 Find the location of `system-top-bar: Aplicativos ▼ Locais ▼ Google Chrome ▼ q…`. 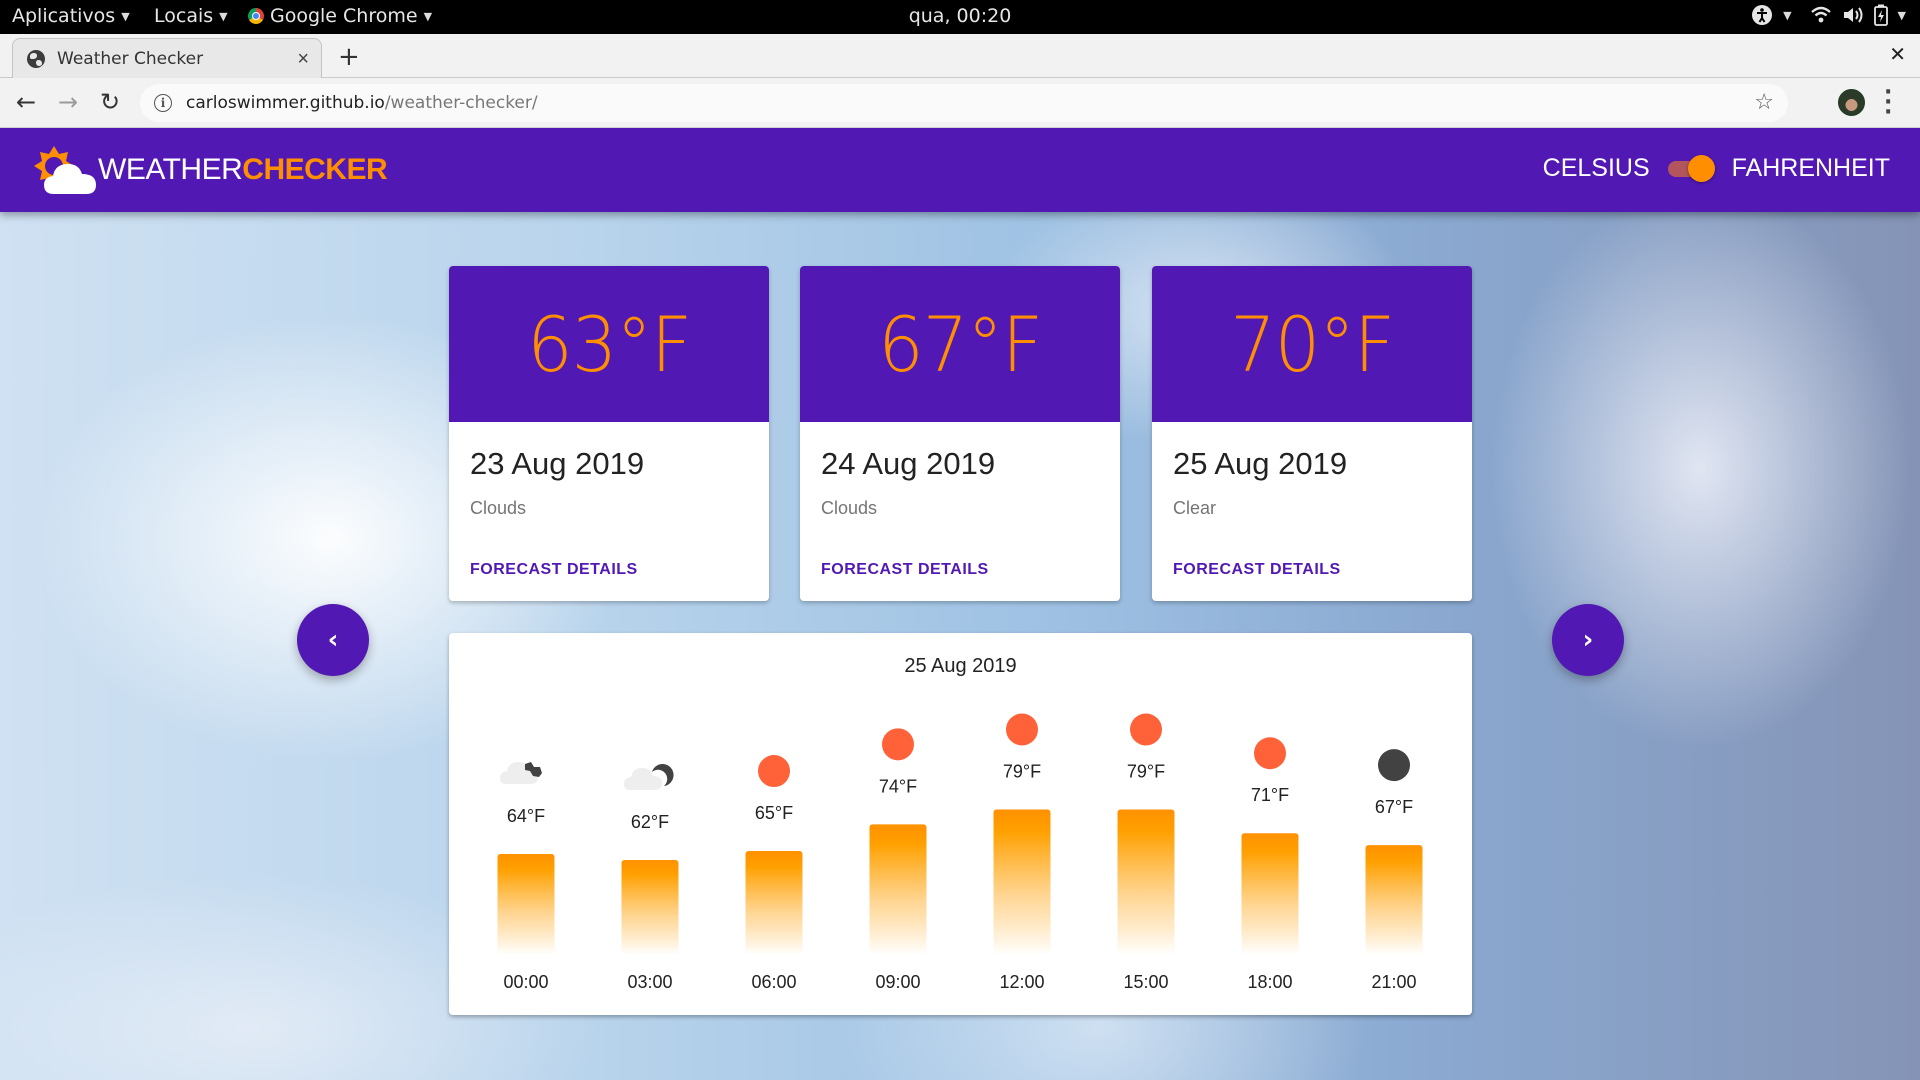

system-top-bar: Aplicativos ▼ Locais ▼ Google Chrome ▼ q… is located at coordinates (960, 17).